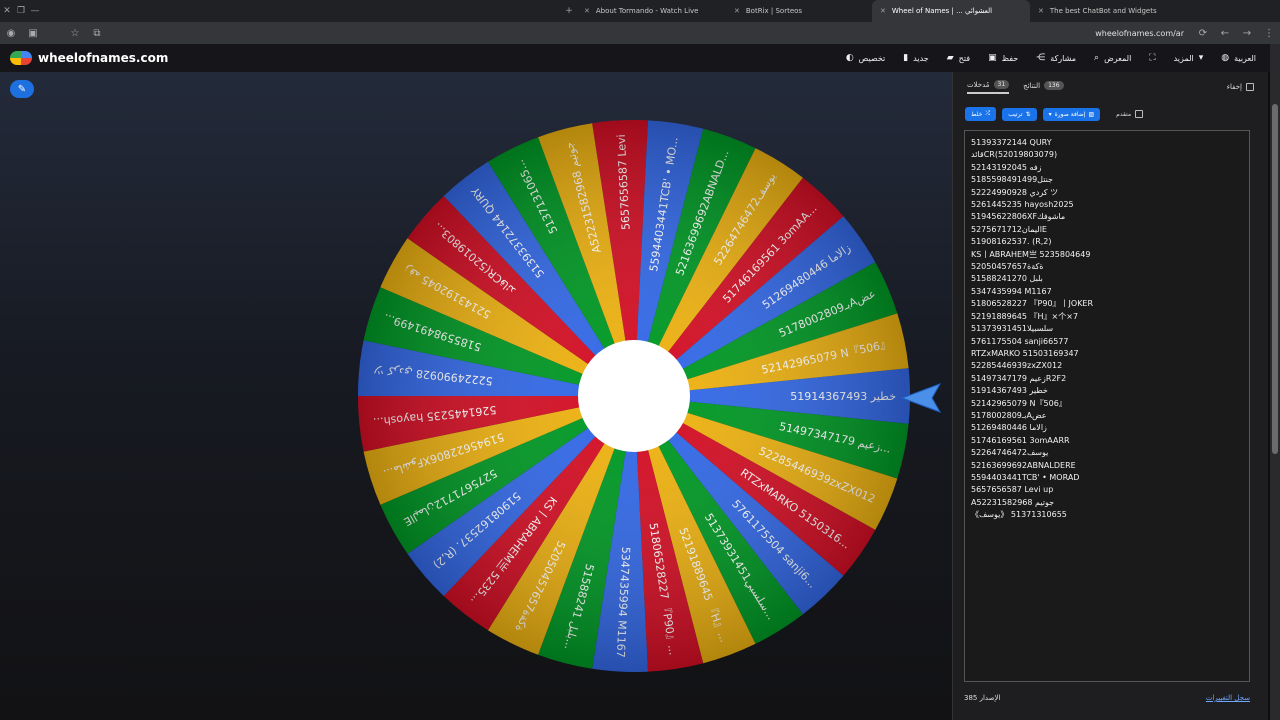  What do you see at coordinates (634, 396) in the screenshot?
I see `wheel-center` at bounding box center [634, 396].